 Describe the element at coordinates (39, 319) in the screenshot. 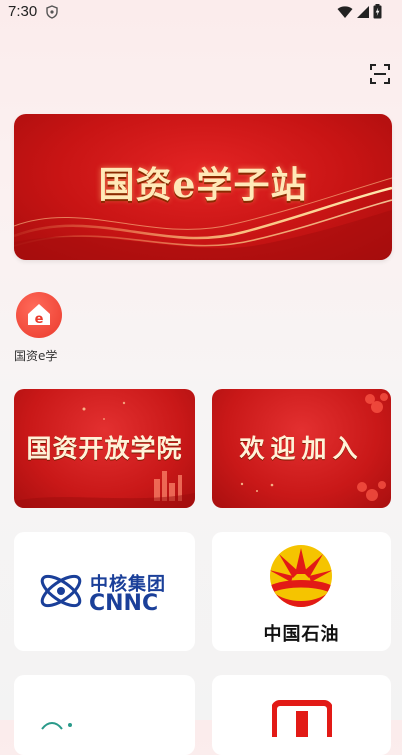

I see `svg-text: e` at that location.